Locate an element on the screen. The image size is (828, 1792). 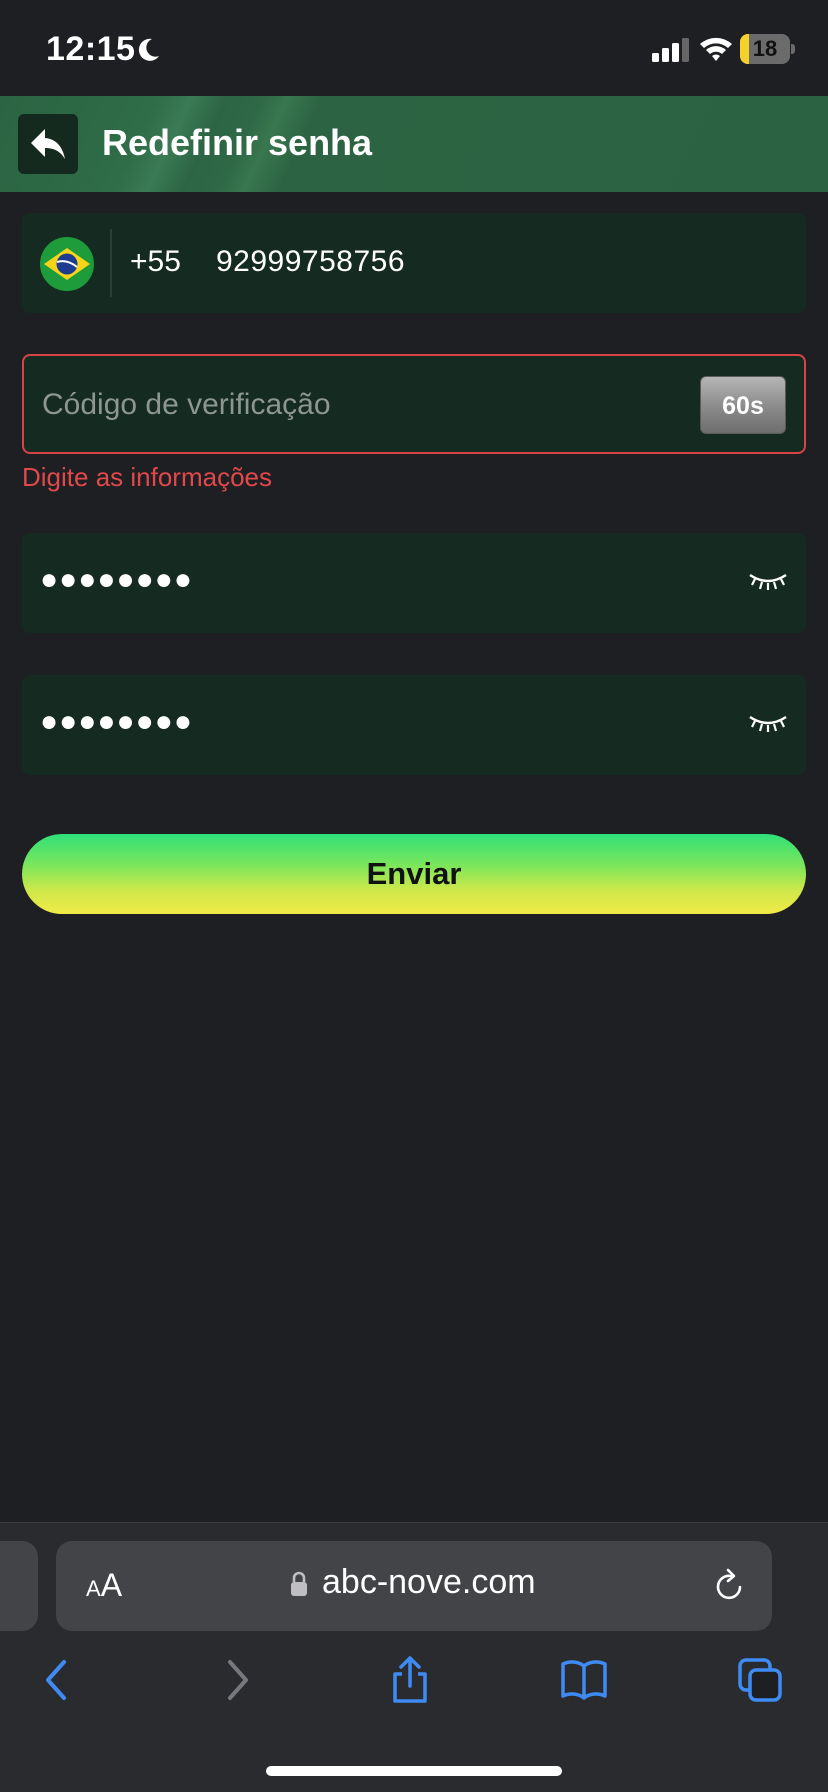
lock-icon is located at coordinates (299, 1583).